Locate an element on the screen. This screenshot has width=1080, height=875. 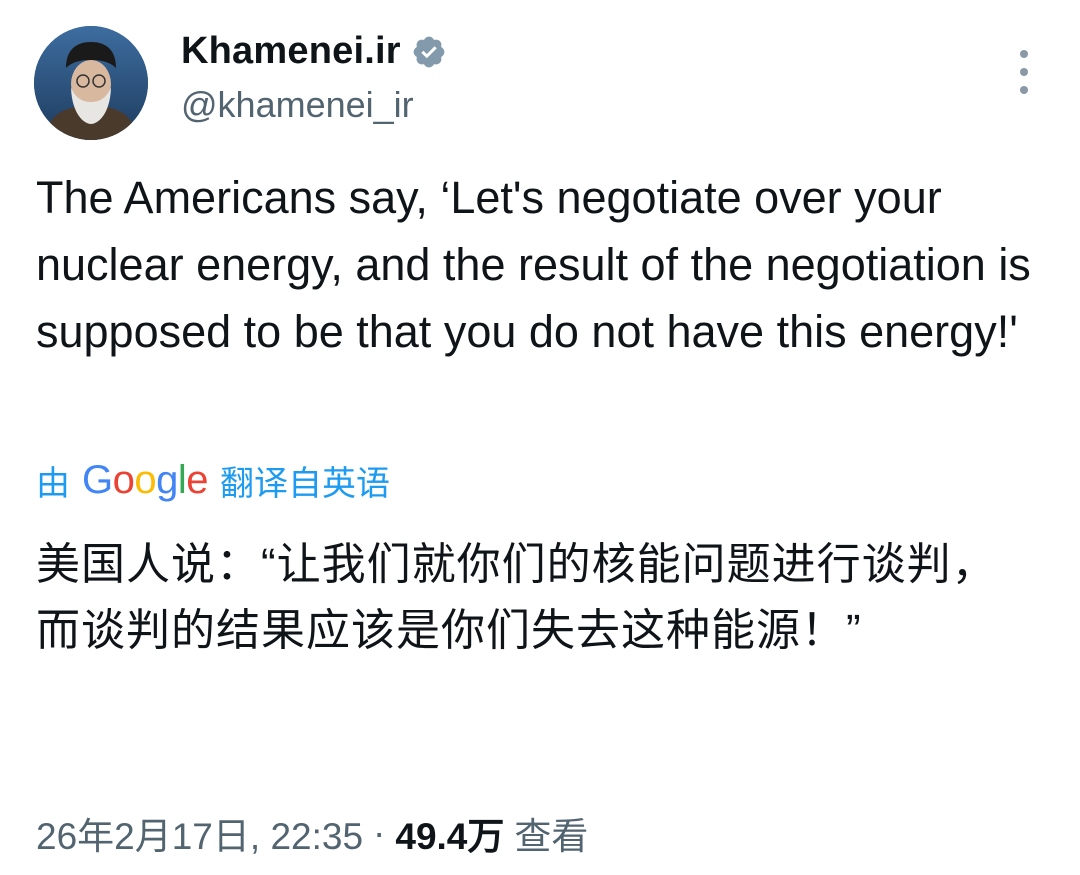
avatar is located at coordinates (91, 83).